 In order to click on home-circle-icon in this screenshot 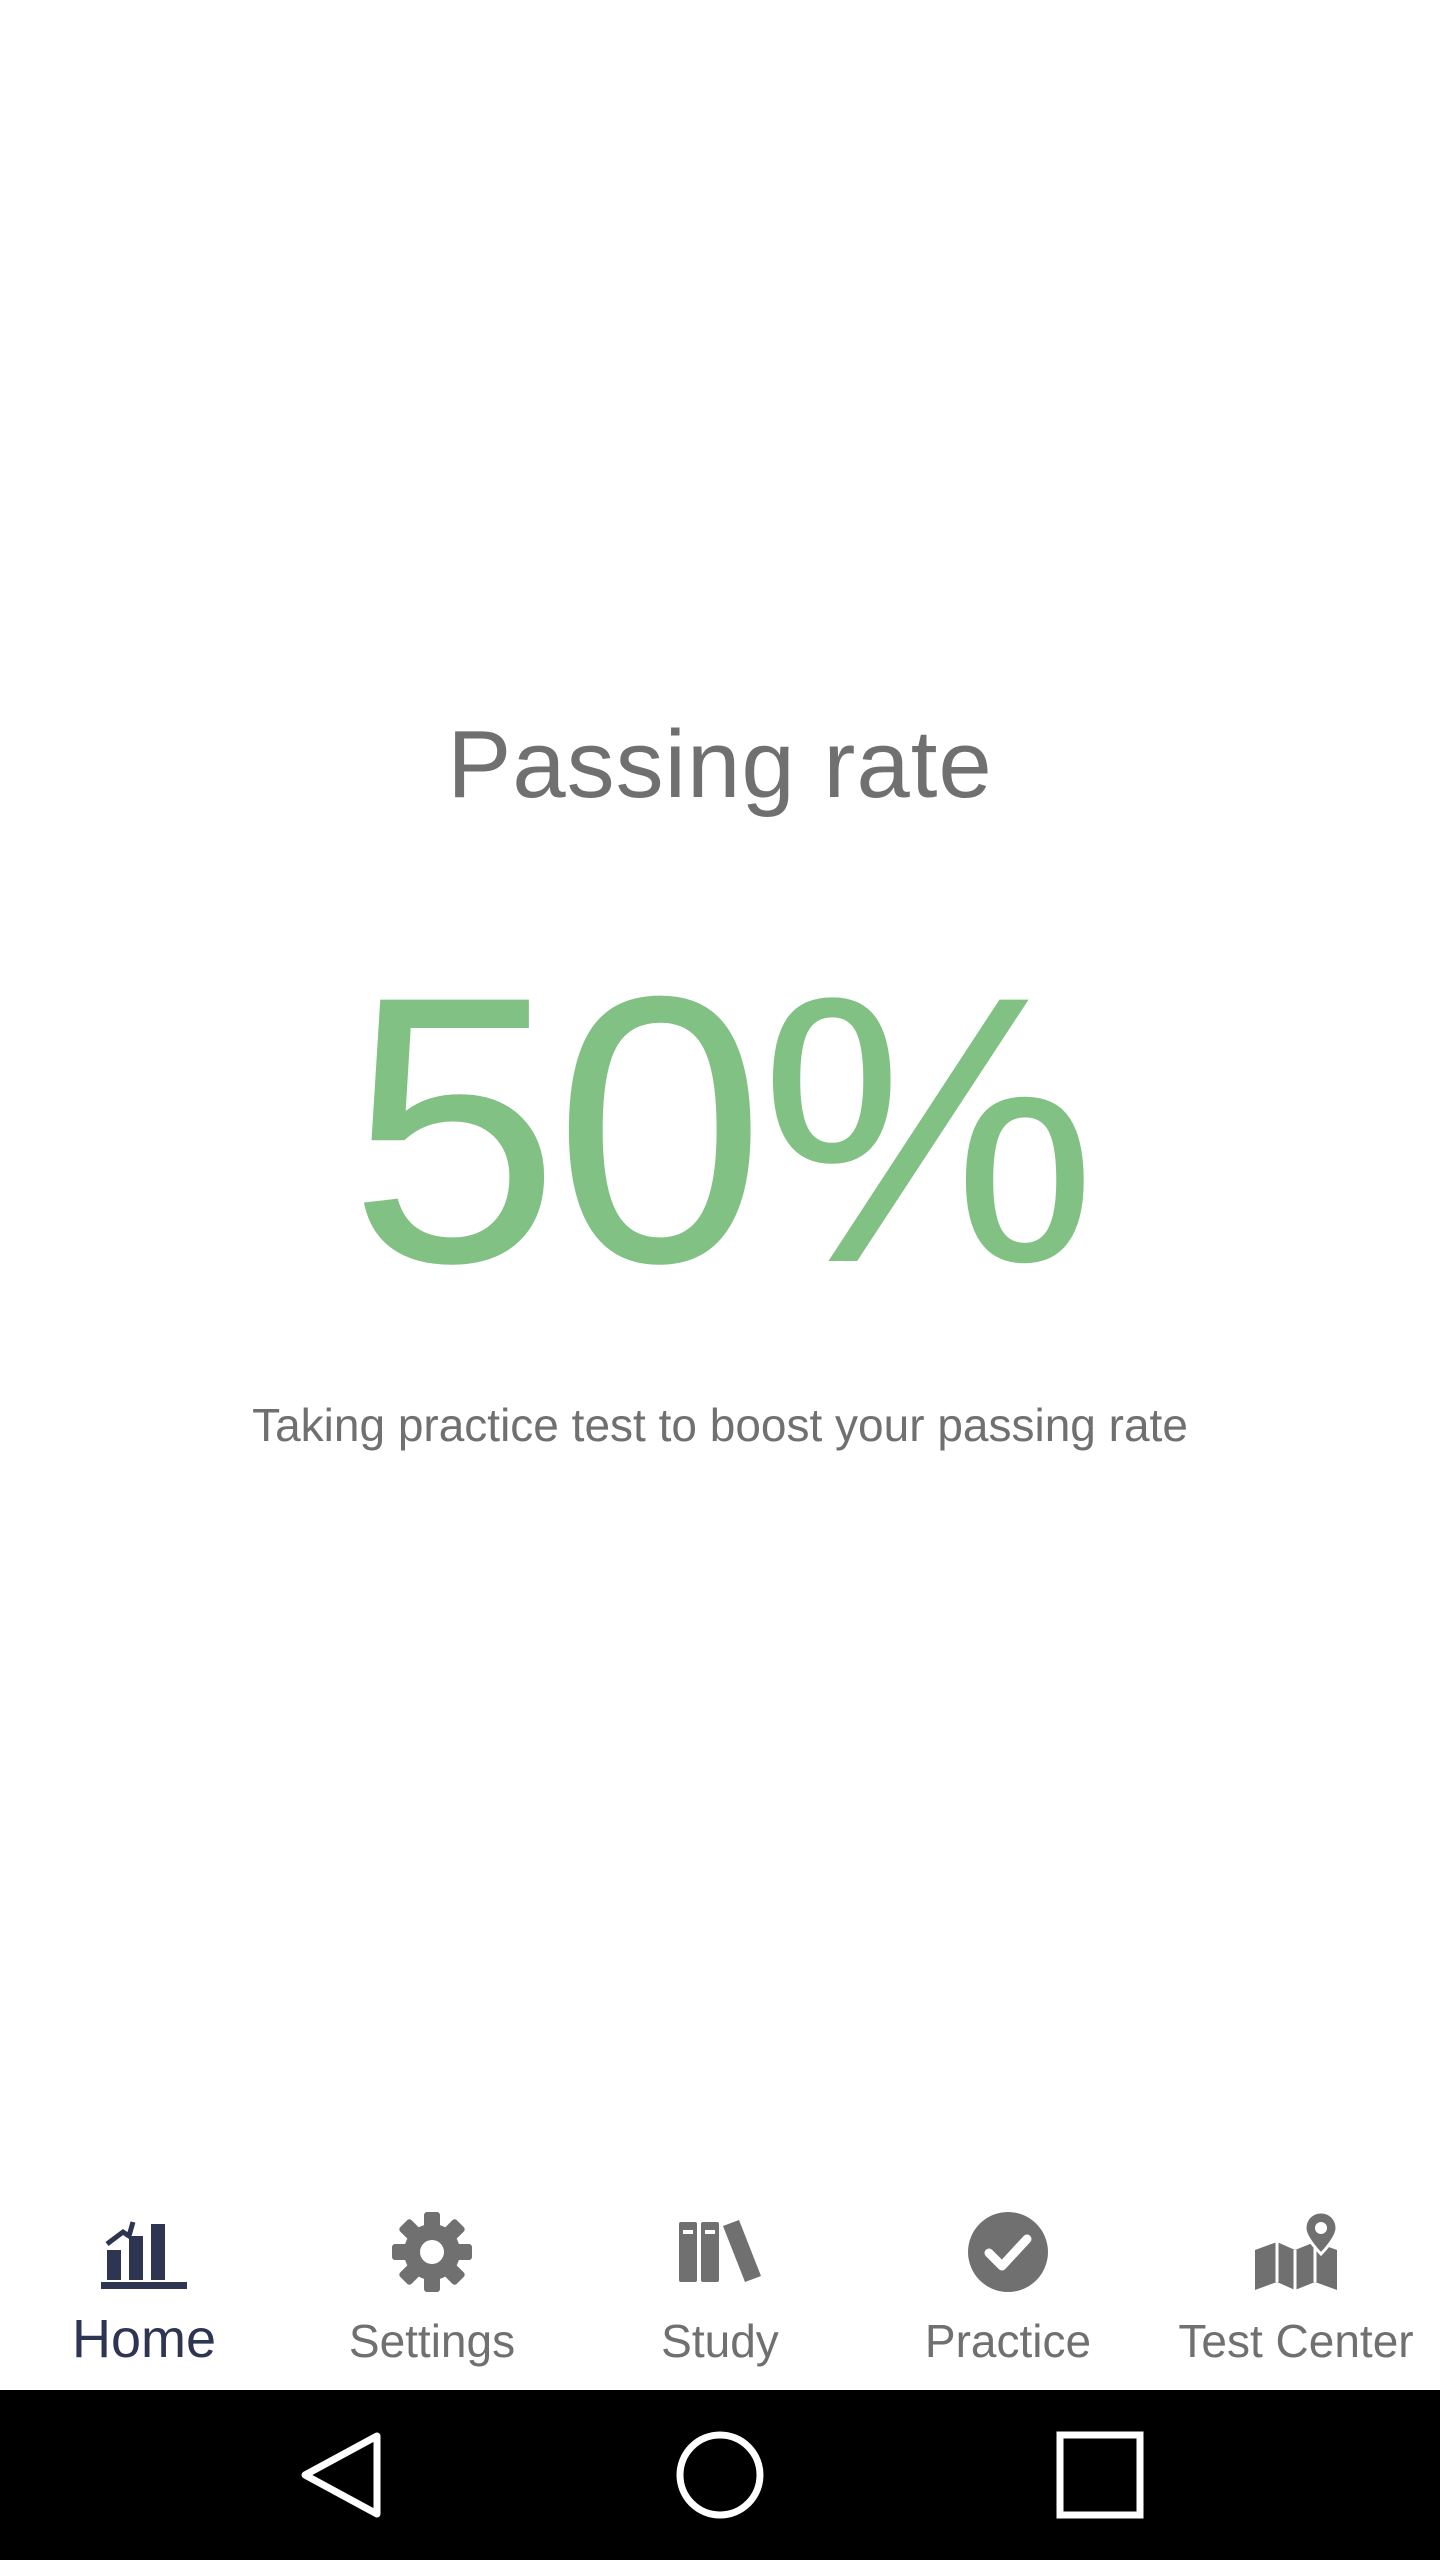, I will do `click(720, 2475)`.